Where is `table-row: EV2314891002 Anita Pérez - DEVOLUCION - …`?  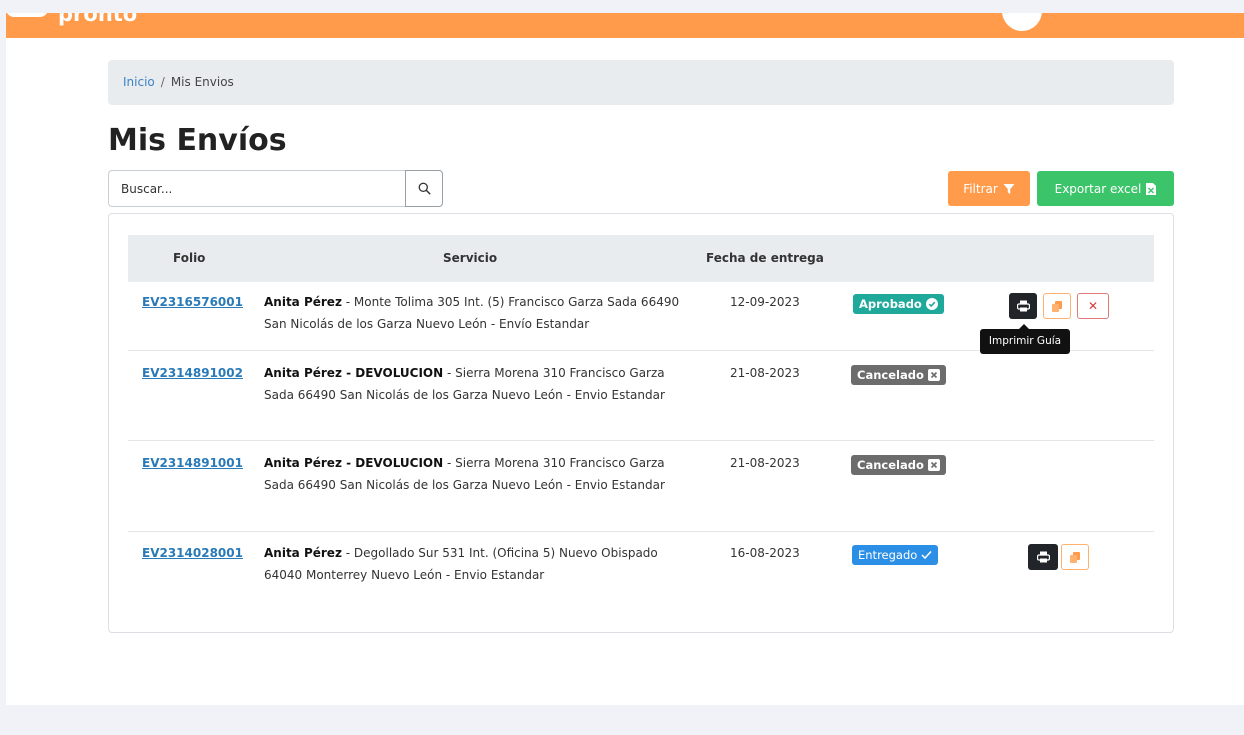
table-row: EV2314891002 Anita Pérez - DEVOLUCION - … is located at coordinates (641, 396).